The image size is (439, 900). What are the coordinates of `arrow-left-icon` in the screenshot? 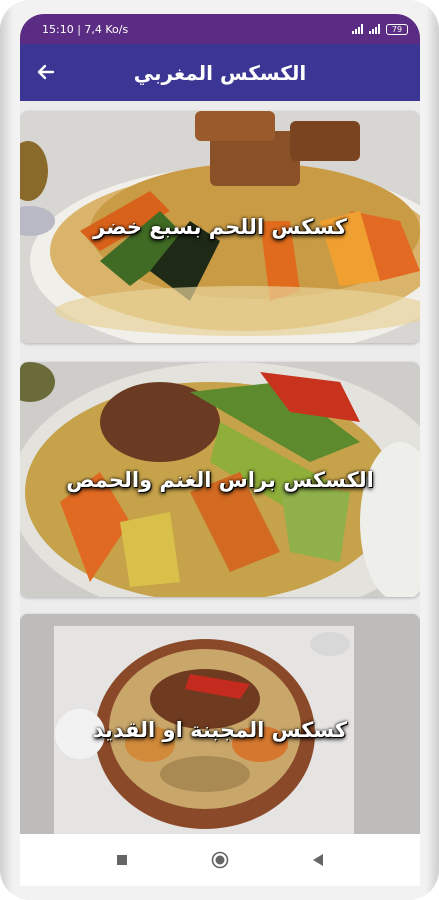 It's located at (46, 72).